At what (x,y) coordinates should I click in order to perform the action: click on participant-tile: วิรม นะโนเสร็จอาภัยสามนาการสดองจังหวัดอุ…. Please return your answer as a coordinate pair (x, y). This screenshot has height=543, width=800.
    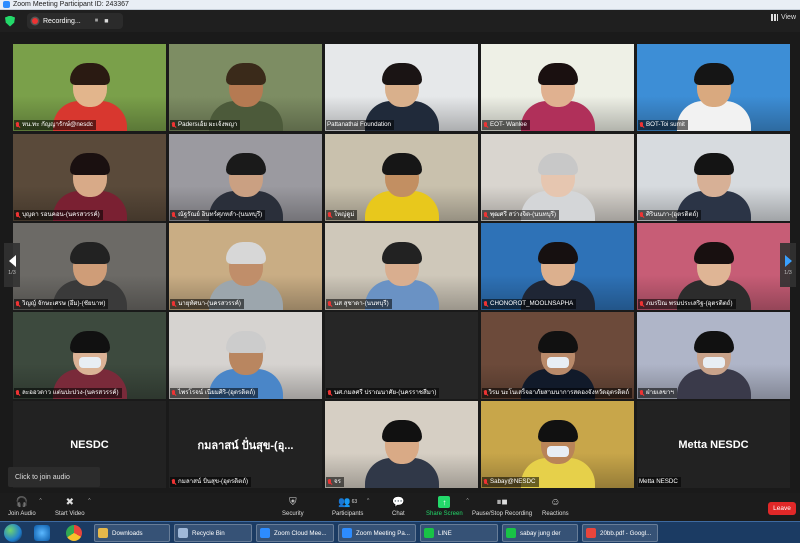
    Looking at the image, I should click on (557, 355).